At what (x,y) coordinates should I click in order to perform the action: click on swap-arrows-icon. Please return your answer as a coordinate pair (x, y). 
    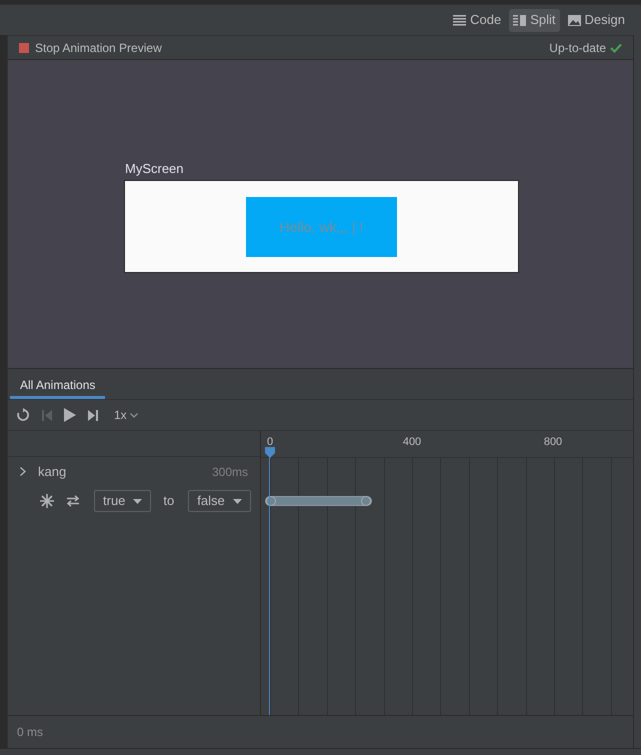
    Looking at the image, I should click on (73, 501).